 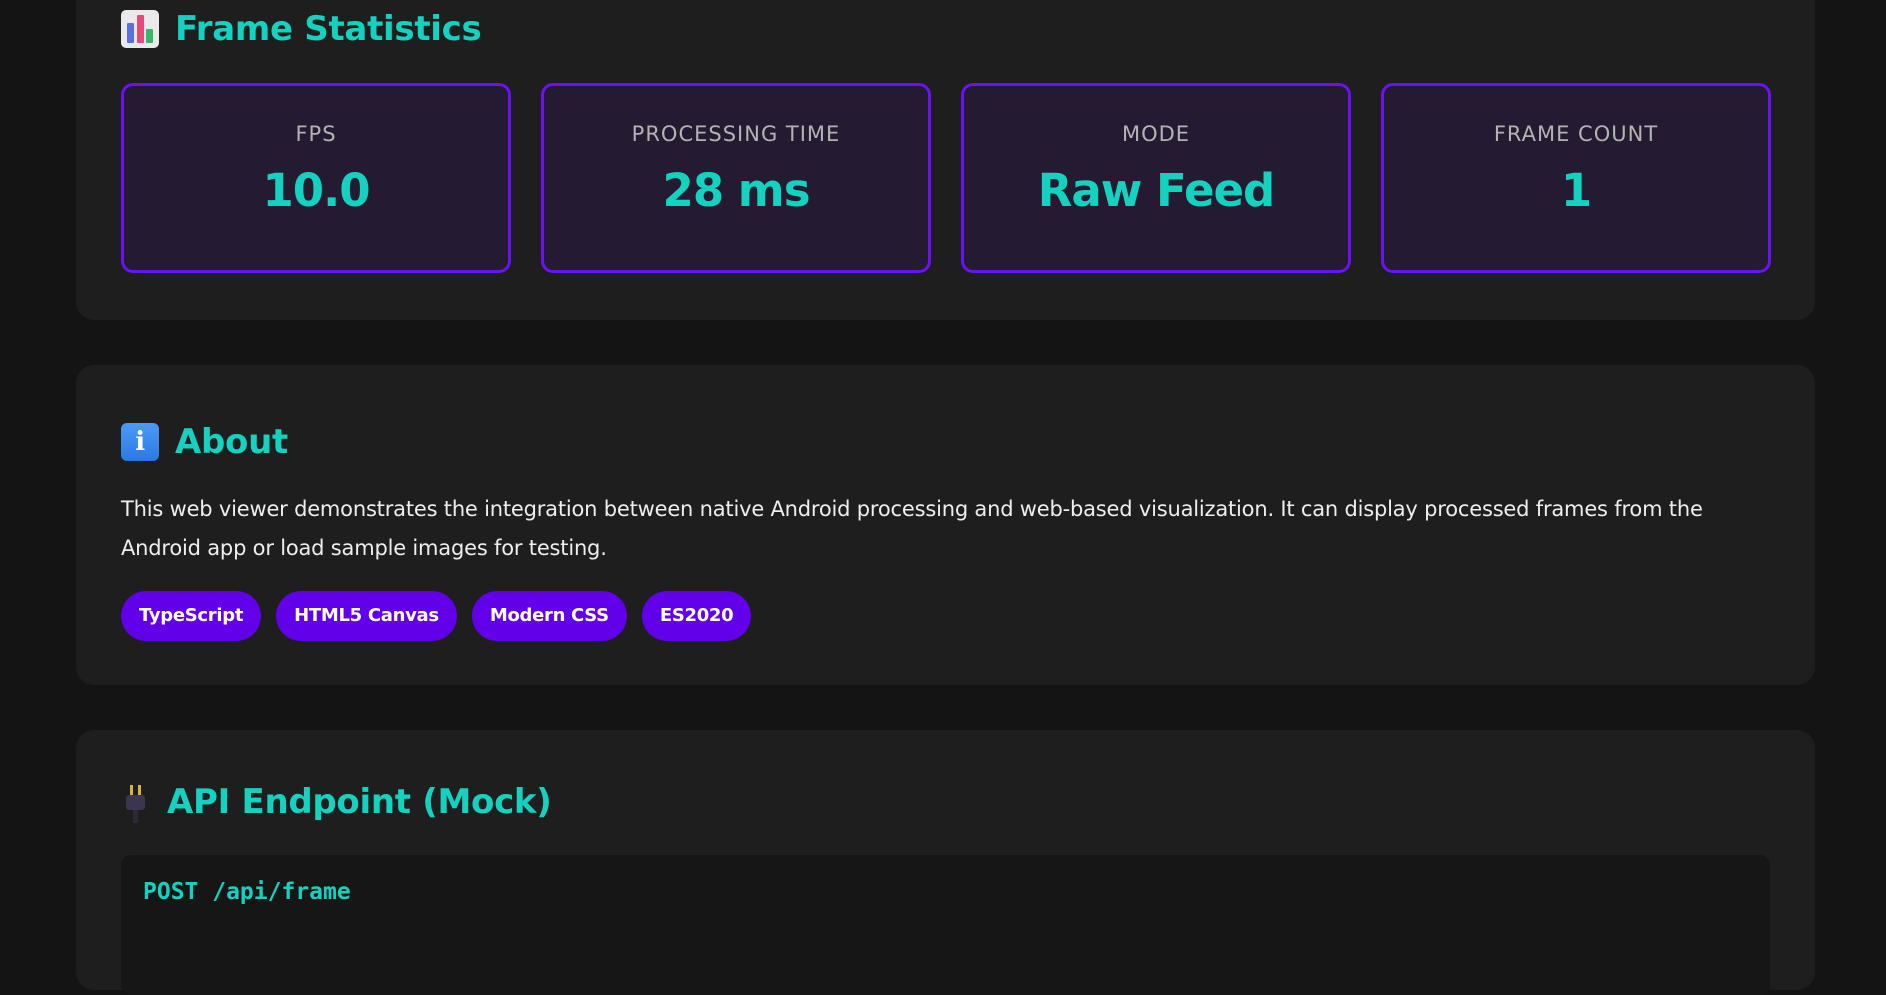 I want to click on about-title: i About, so click(x=204, y=442).